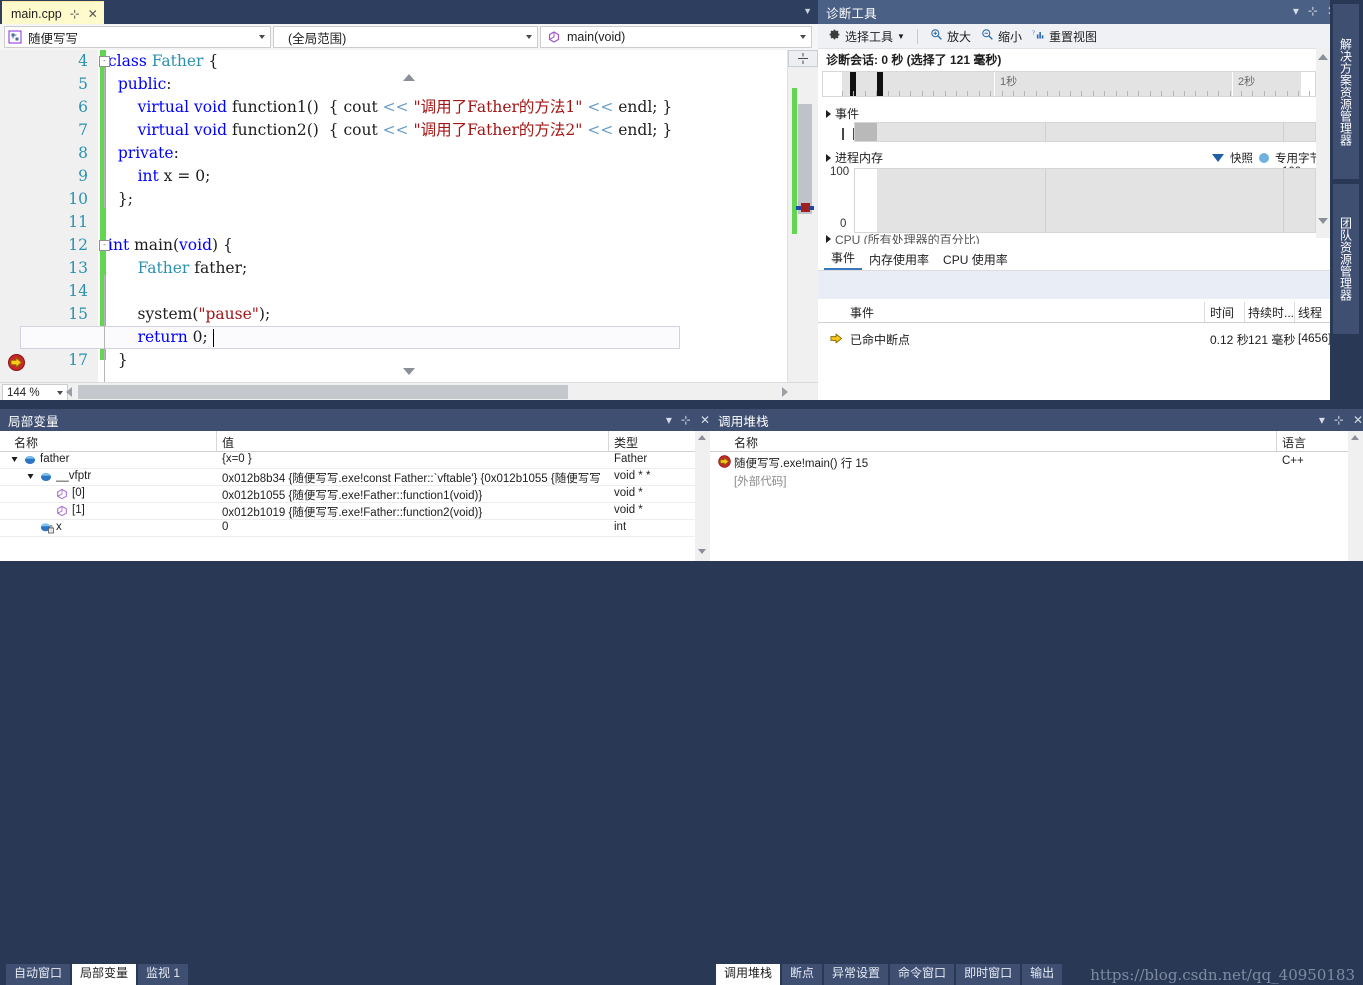  What do you see at coordinates (950, 36) in the screenshot?
I see `zoom-in-button: 放大` at bounding box center [950, 36].